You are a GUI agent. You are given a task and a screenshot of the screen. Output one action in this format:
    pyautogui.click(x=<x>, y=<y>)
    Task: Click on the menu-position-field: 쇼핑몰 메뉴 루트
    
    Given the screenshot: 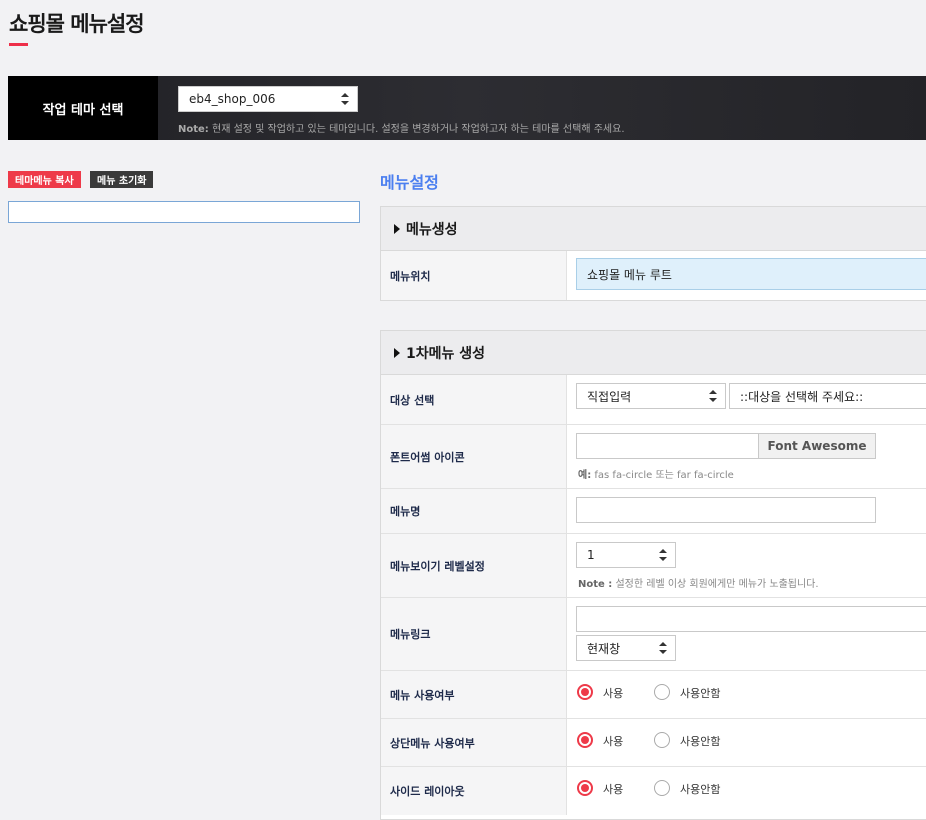 What is the action you would take?
    pyautogui.click(x=751, y=274)
    